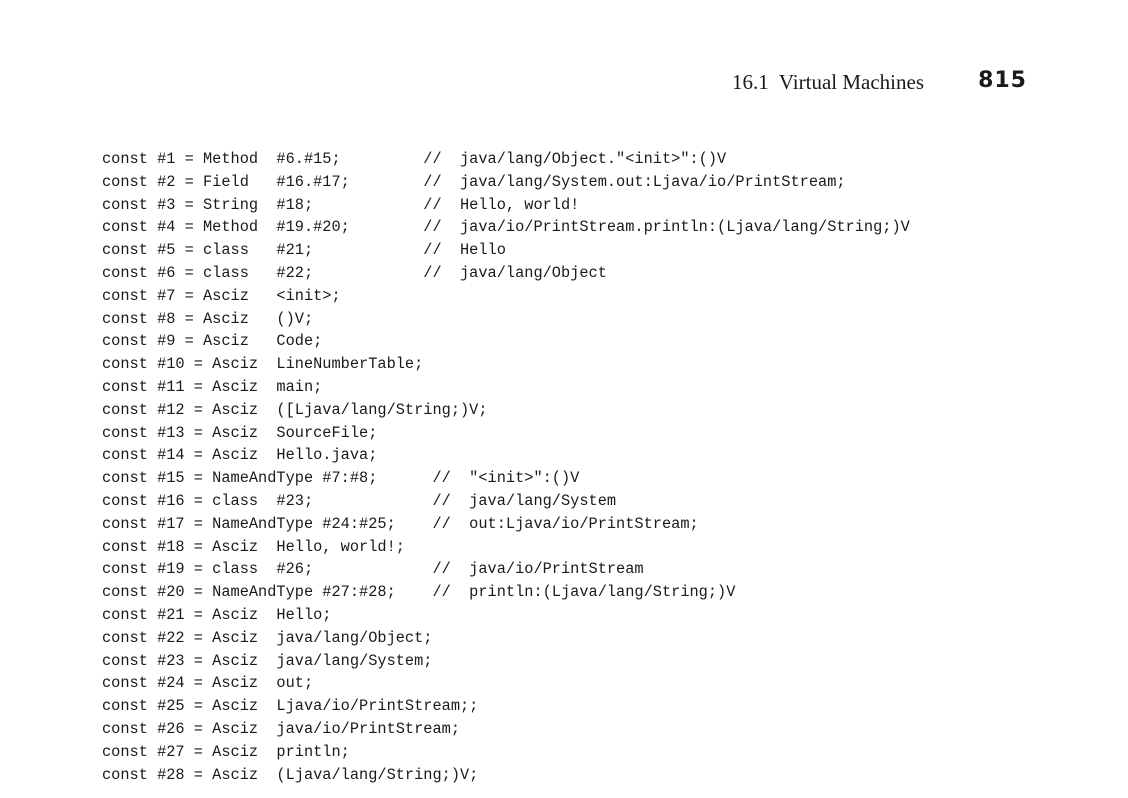 This screenshot has width=1128, height=798. I want to click on code-line-const-3: const #3 = String #18; // Hello, world!, so click(341, 204).